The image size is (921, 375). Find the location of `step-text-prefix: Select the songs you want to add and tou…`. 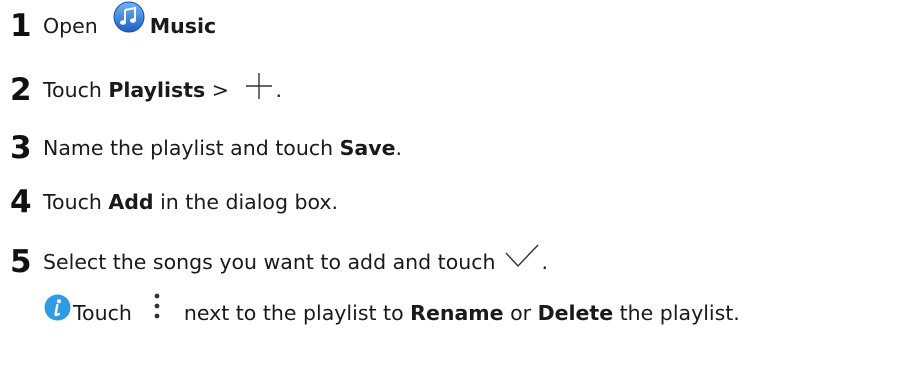

step-text-prefix: Select the songs you want to add and tou… is located at coordinates (269, 262).